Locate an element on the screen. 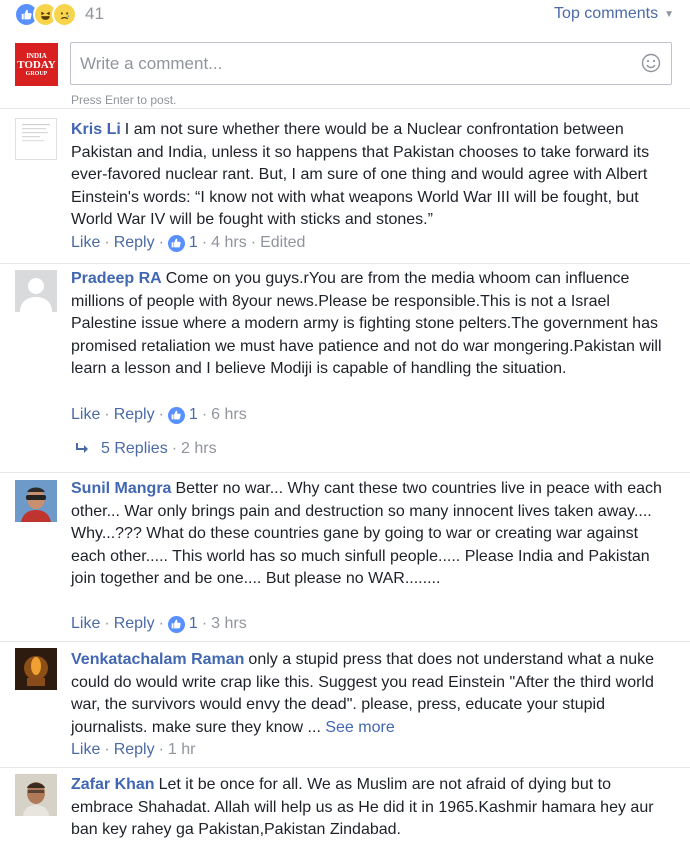  page-avatar: INDIA TODAY GROUP is located at coordinates (36, 64).